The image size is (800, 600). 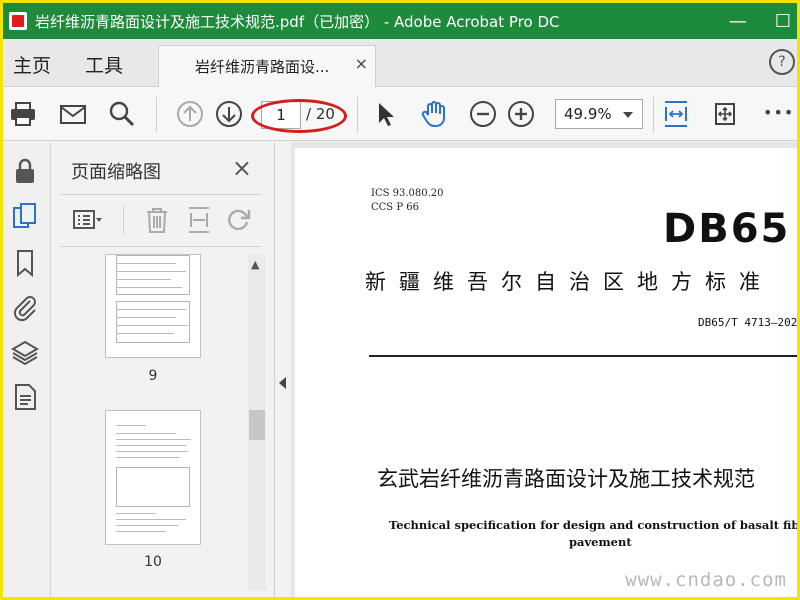 What do you see at coordinates (116, 172) in the screenshot?
I see `panel-title: 页面缩略图` at bounding box center [116, 172].